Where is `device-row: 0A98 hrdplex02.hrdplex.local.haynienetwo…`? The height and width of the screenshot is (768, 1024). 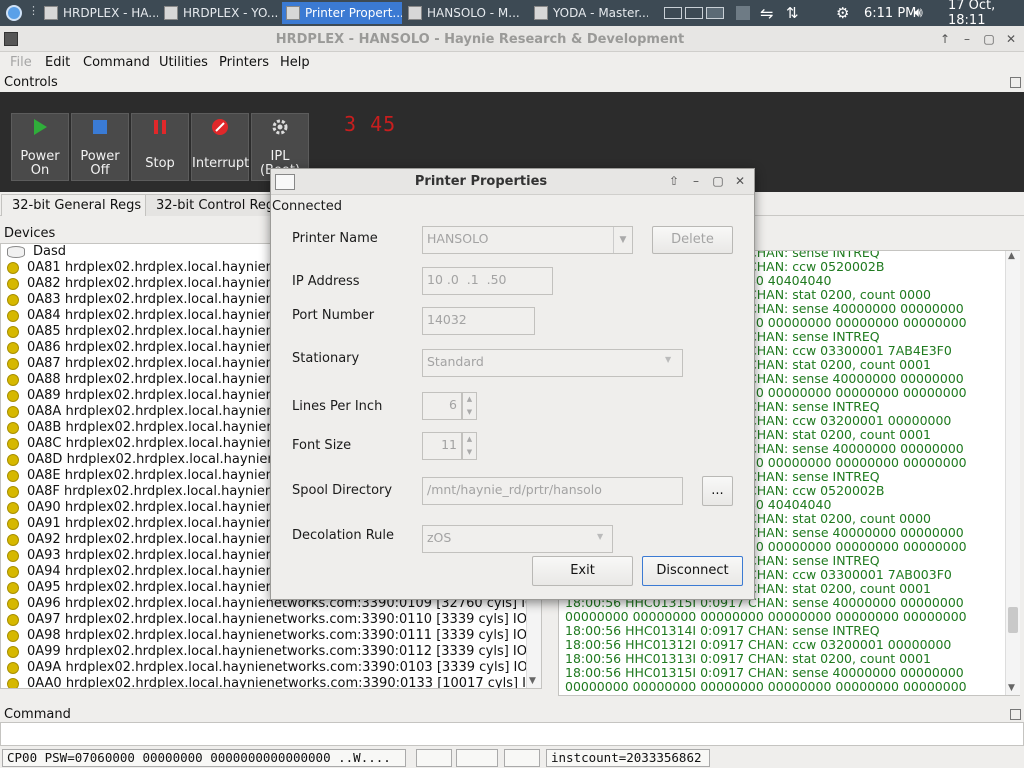
device-row: 0A98 hrdplex02.hrdplex.local.haynienetwo… is located at coordinates (271, 636).